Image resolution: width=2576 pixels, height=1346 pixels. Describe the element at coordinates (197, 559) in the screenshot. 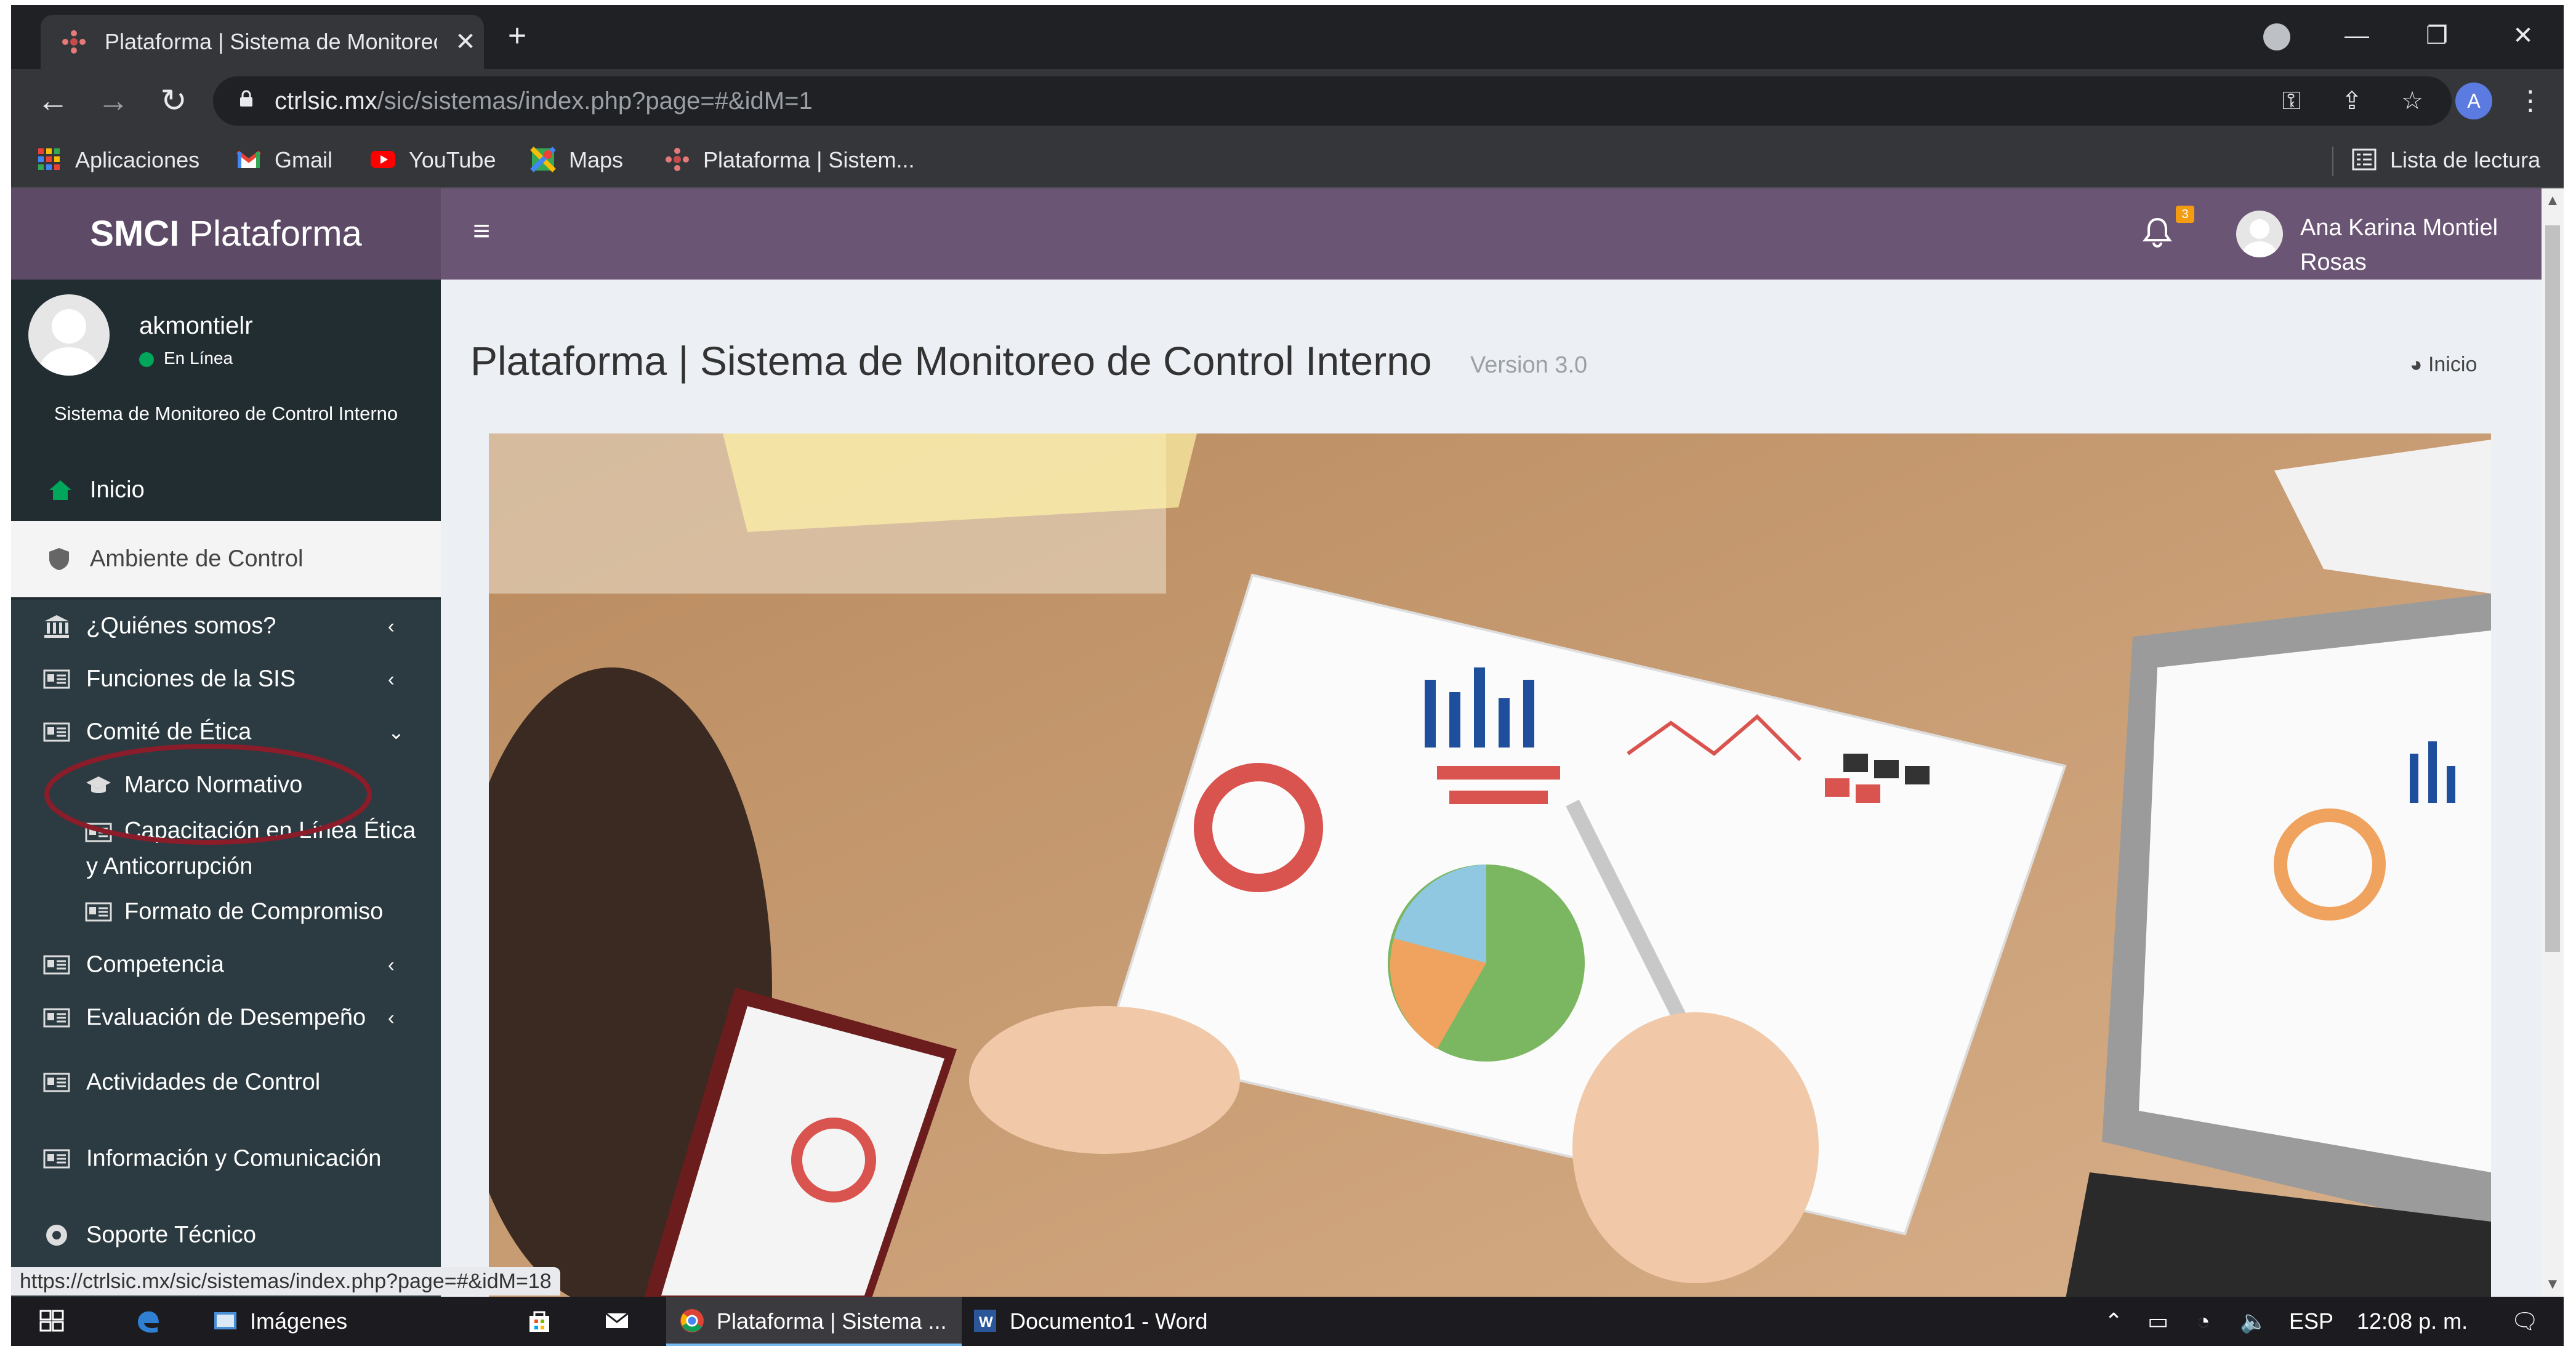

I see `sidebar-item-label: Ambiente de Control` at that location.